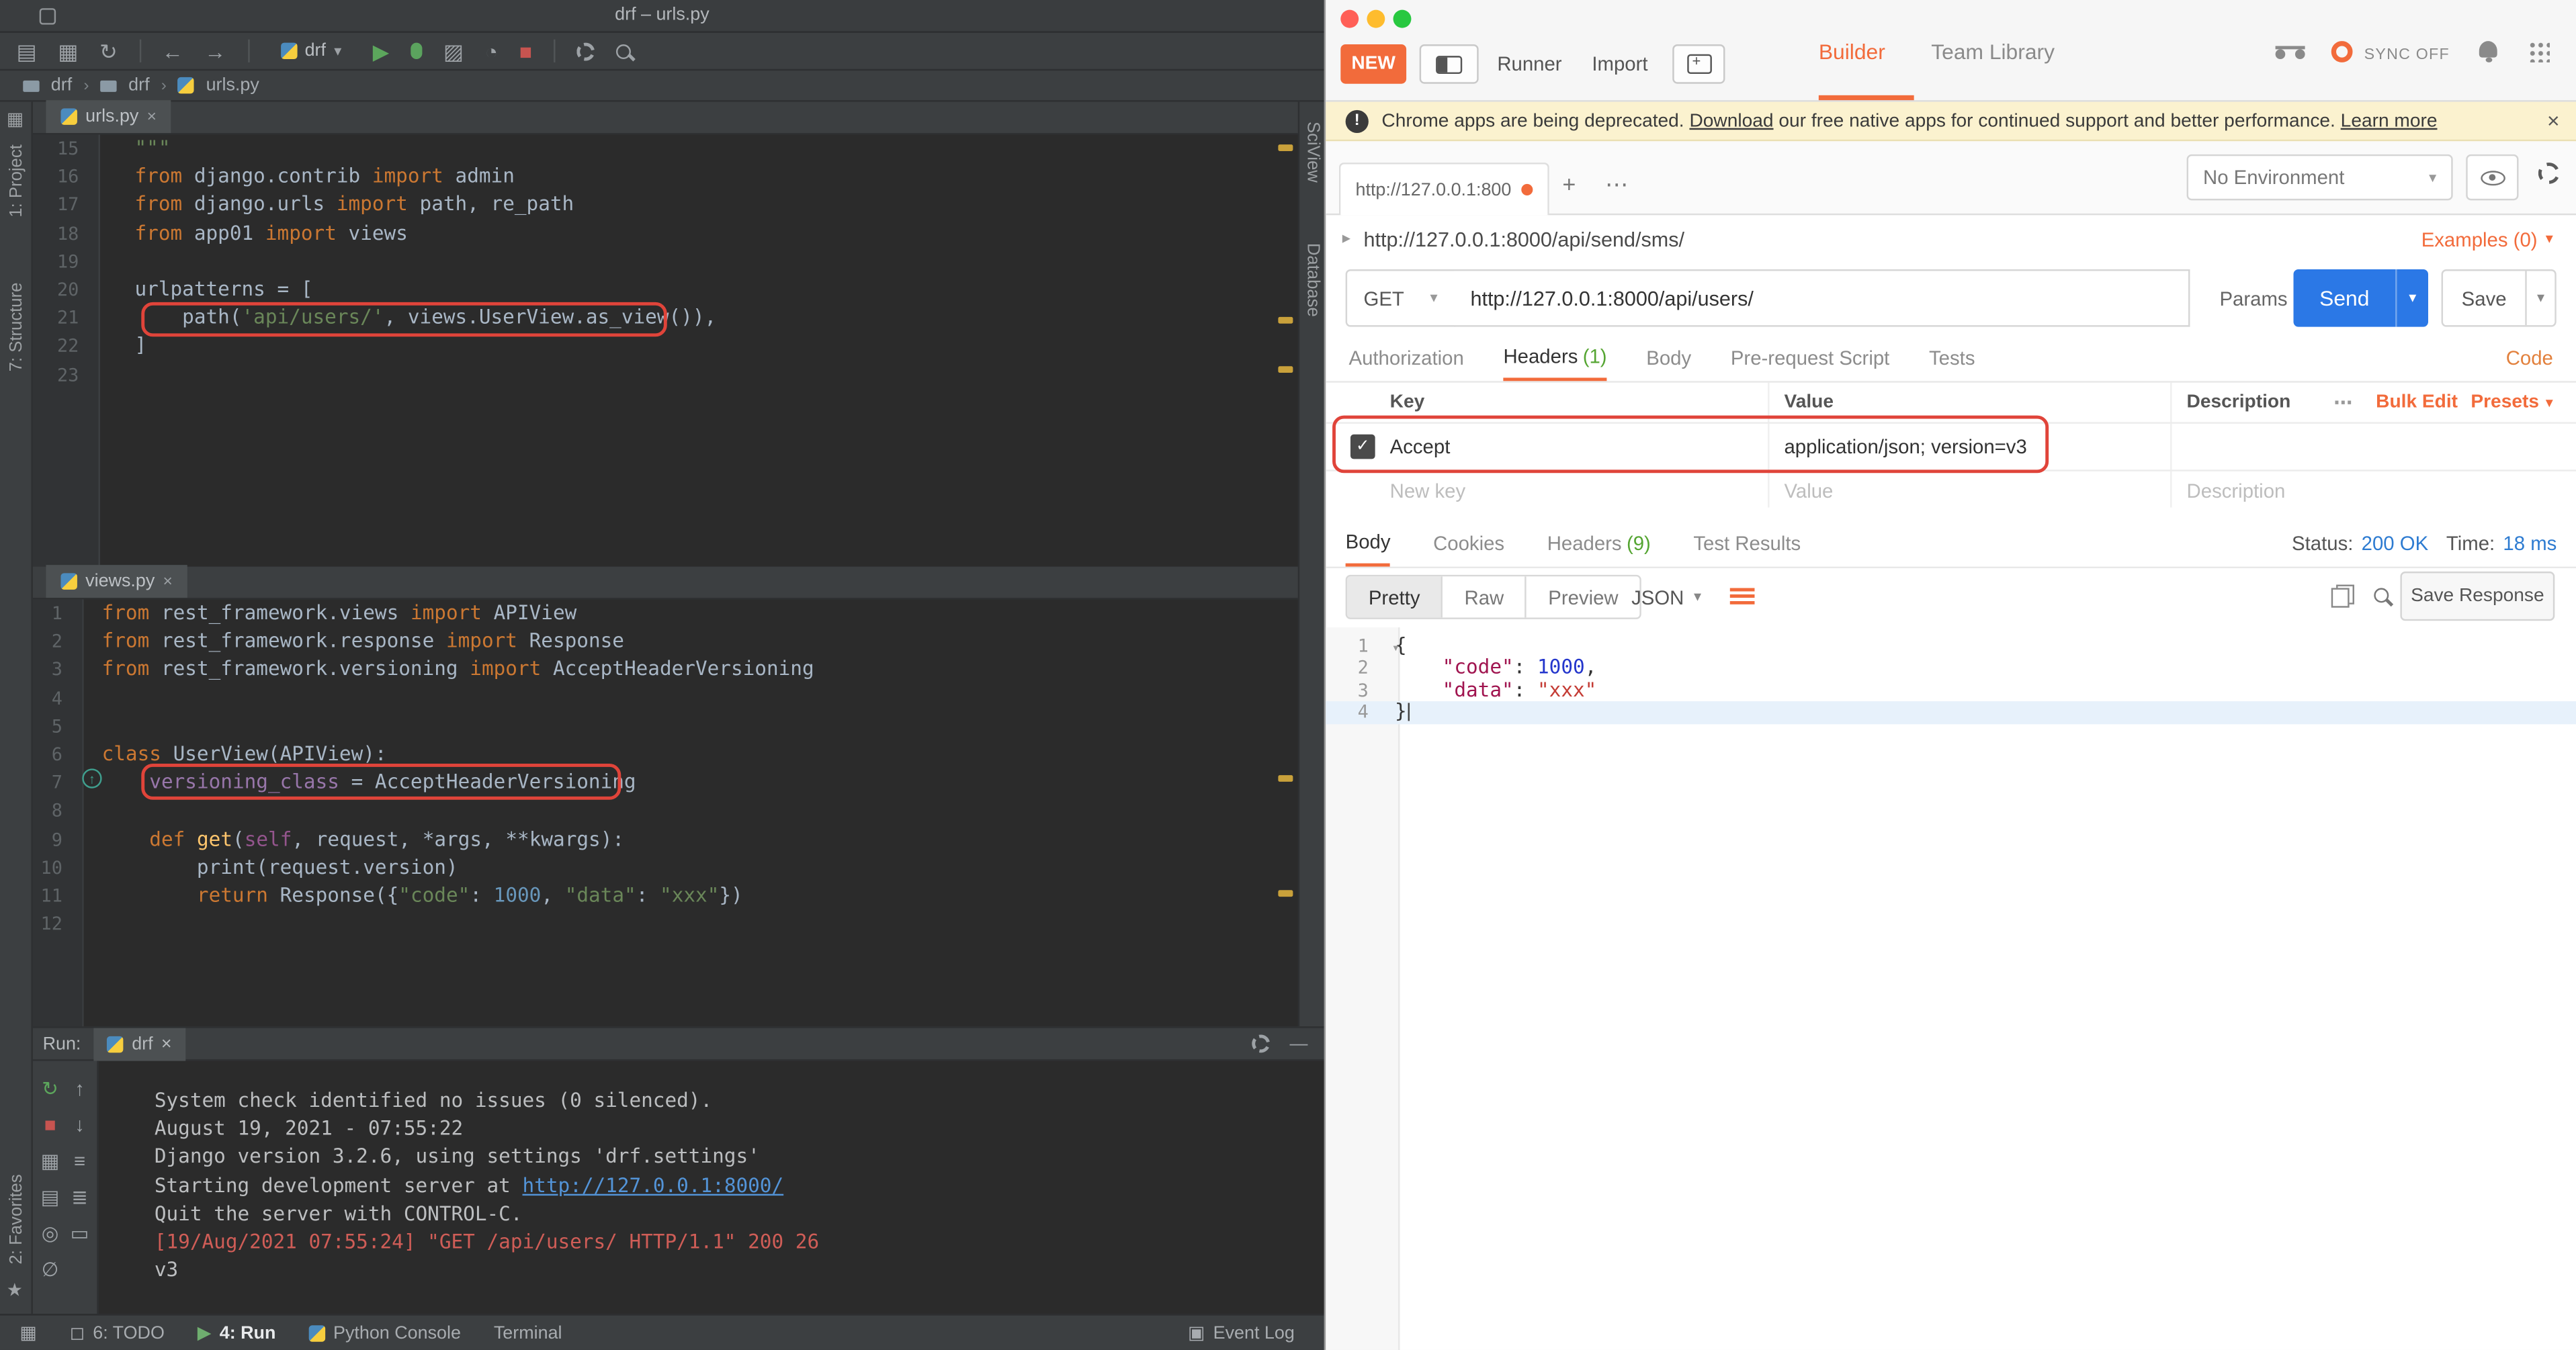  I want to click on up-arrow-icon: ↑, so click(80, 1088).